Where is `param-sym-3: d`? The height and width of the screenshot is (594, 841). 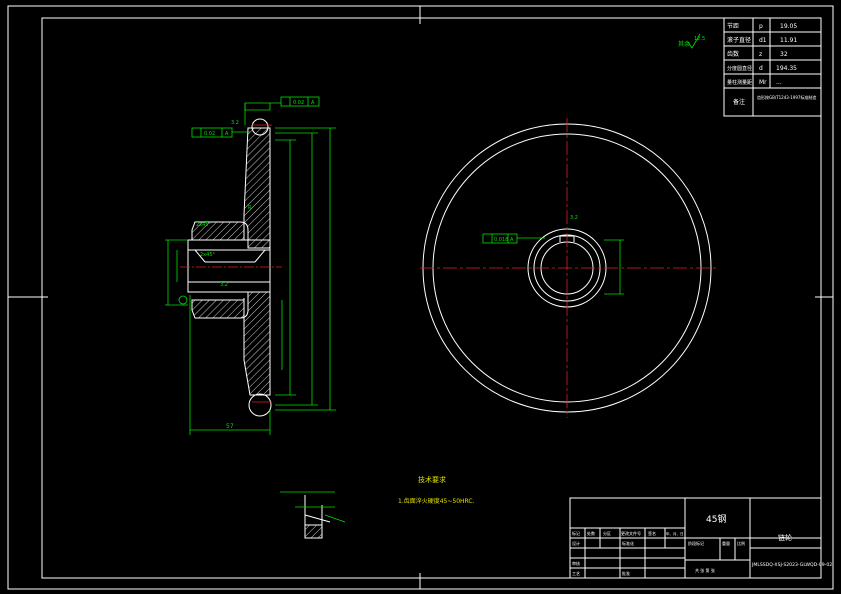
param-sym-3: d is located at coordinates (761, 68).